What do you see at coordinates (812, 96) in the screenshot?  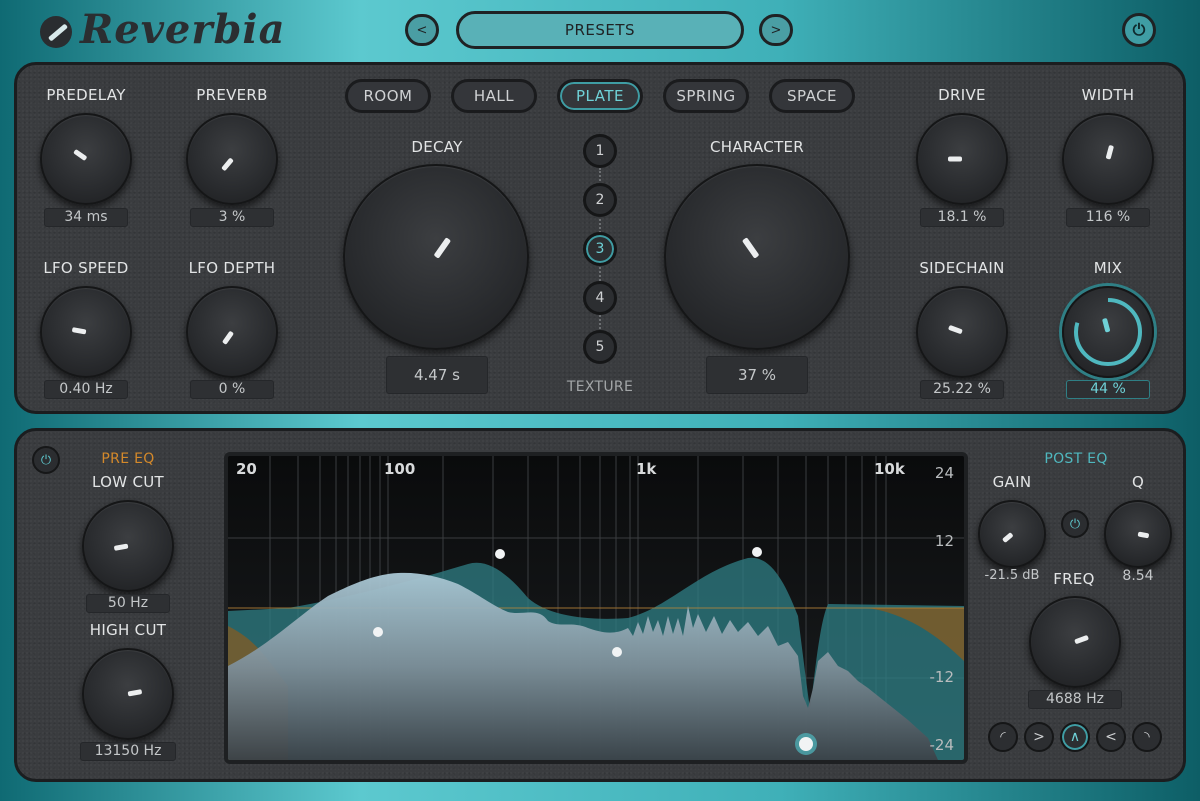 I see `type-space-button: SPACE` at bounding box center [812, 96].